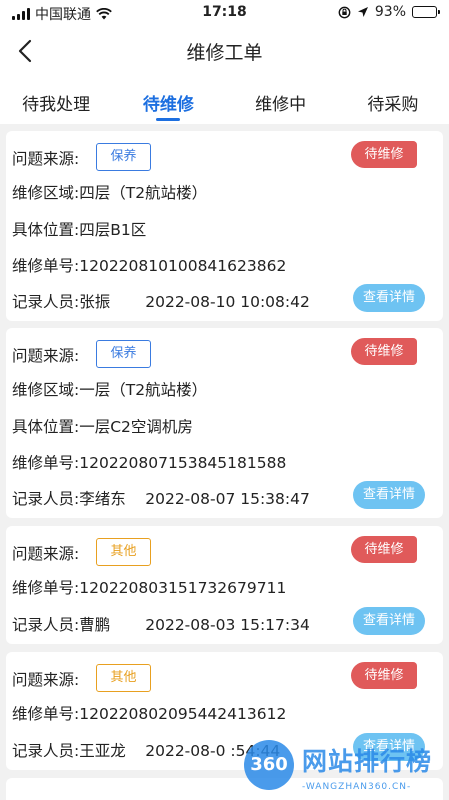 The height and width of the screenshot is (800, 449). Describe the element at coordinates (136, 427) in the screenshot. I see `location-value: 一层C2空调机房` at that location.